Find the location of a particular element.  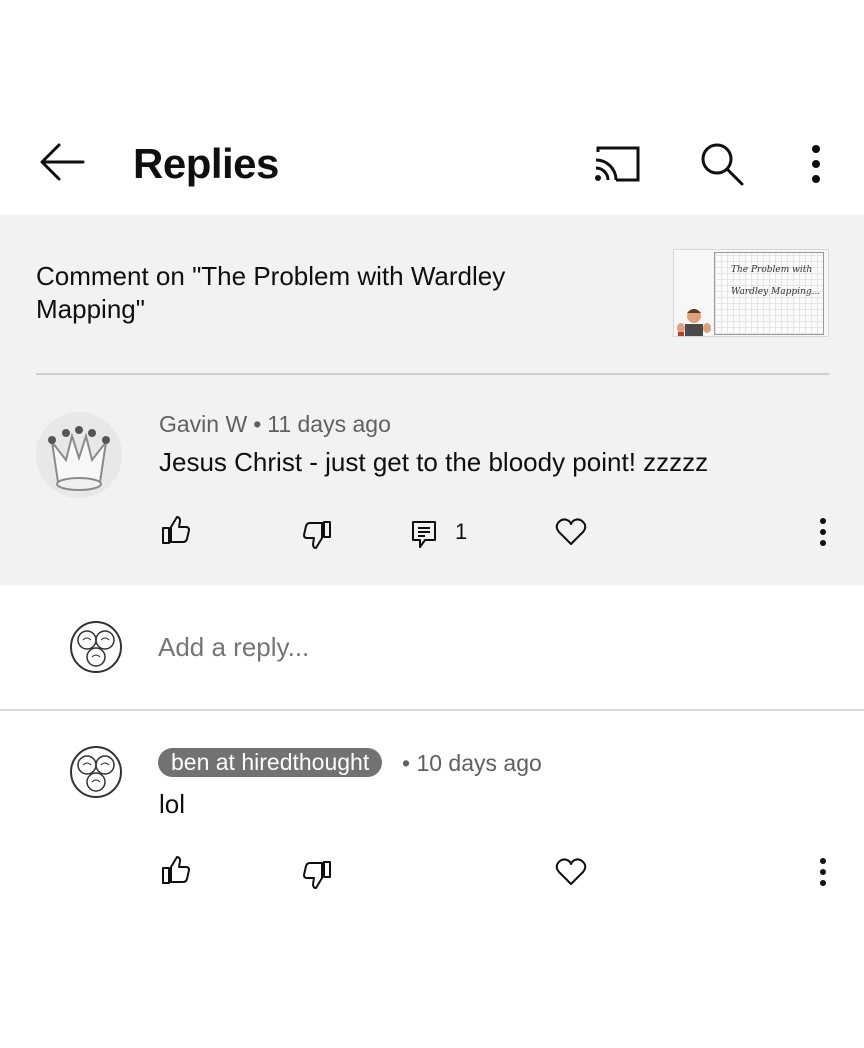

reply-time-text: 10 days ago is located at coordinates (479, 763).